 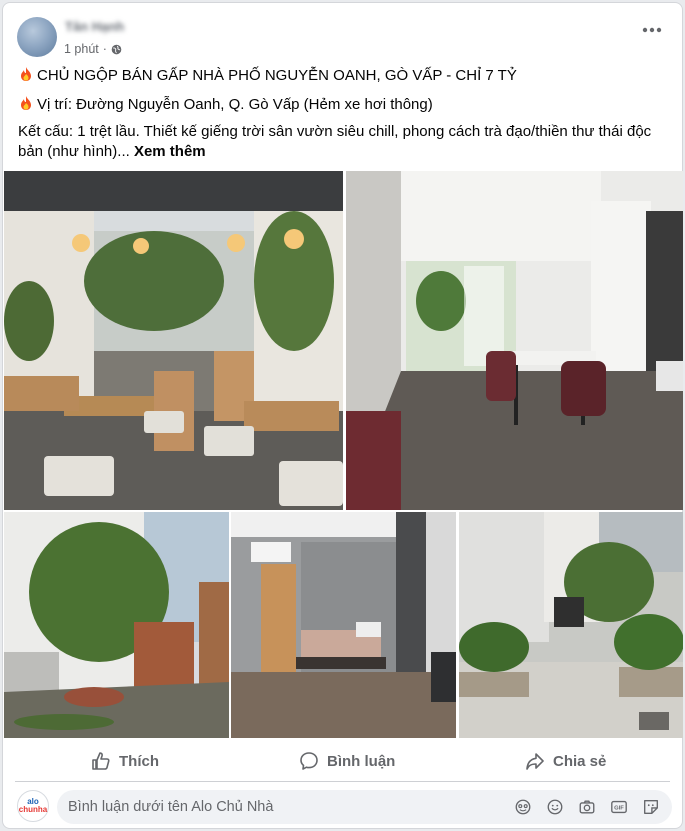 I want to click on comment-button: Bình luận, so click(x=347, y=761).